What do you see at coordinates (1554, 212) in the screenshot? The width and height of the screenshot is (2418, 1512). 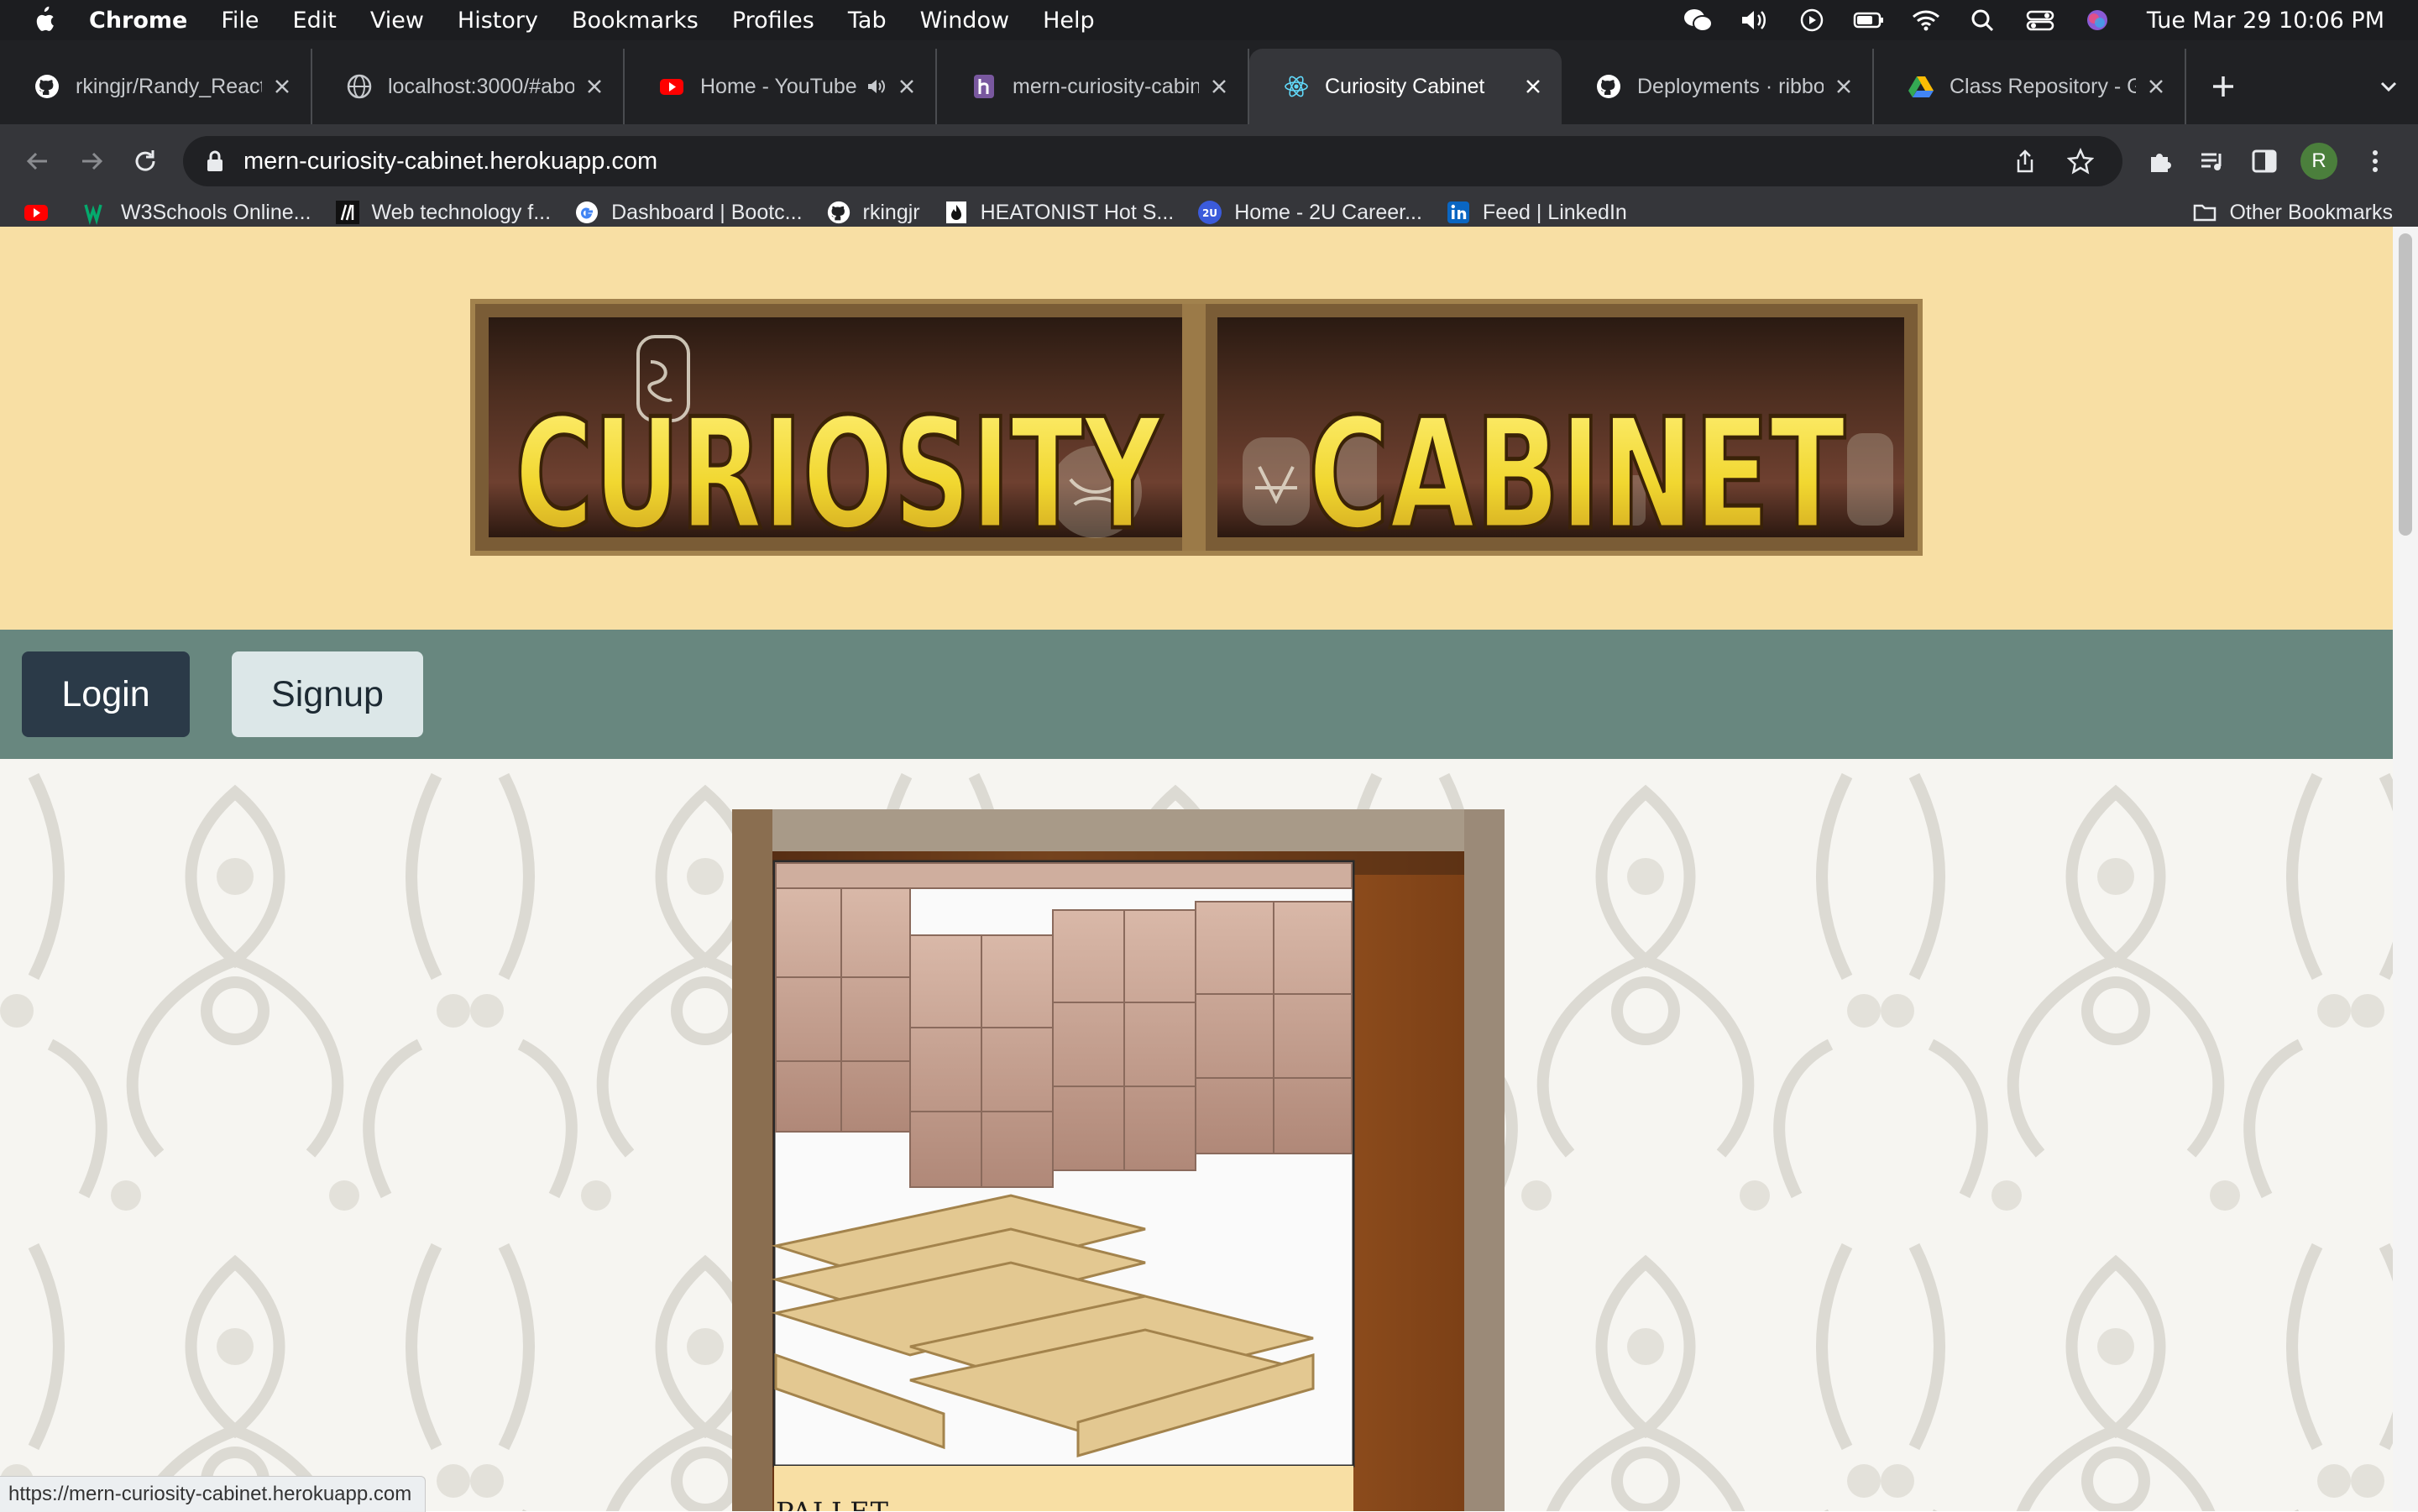 I see `bookmark-label: Feed | LinkedIn` at bounding box center [1554, 212].